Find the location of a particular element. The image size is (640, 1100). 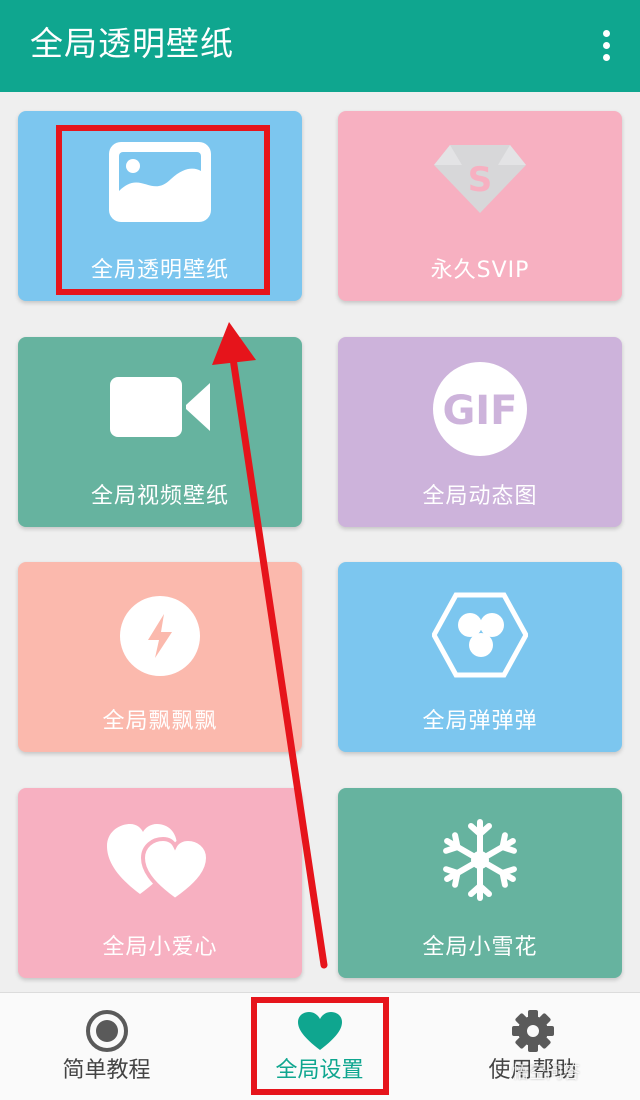

card-permanent-svip: S 永久SVIP is located at coordinates (480, 206).